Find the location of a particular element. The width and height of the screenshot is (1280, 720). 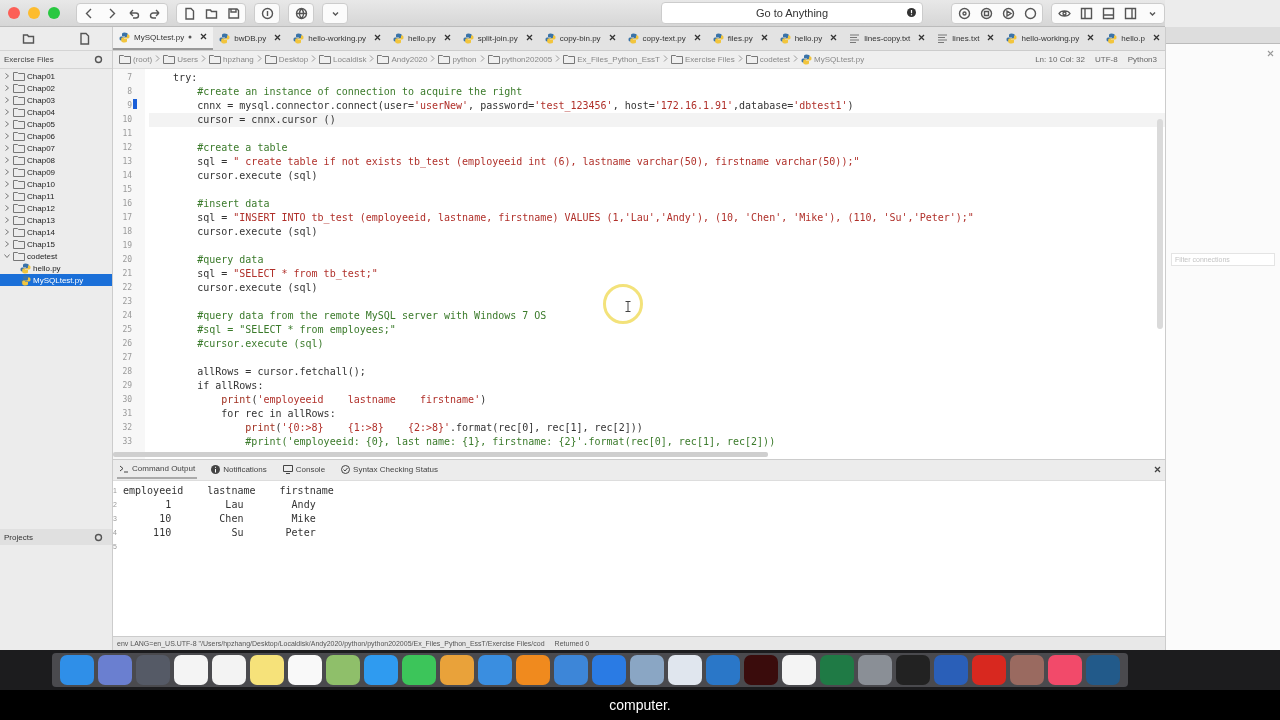

file-tab: bwDB.py is located at coordinates (250, 38).